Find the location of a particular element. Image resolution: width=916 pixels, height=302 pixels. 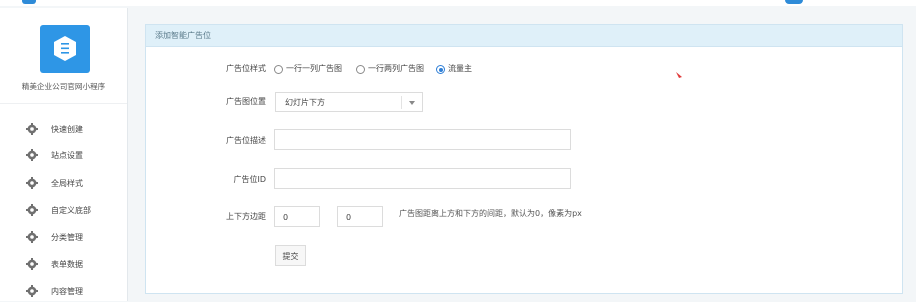

hexagon-logo-icon is located at coordinates (65, 48).